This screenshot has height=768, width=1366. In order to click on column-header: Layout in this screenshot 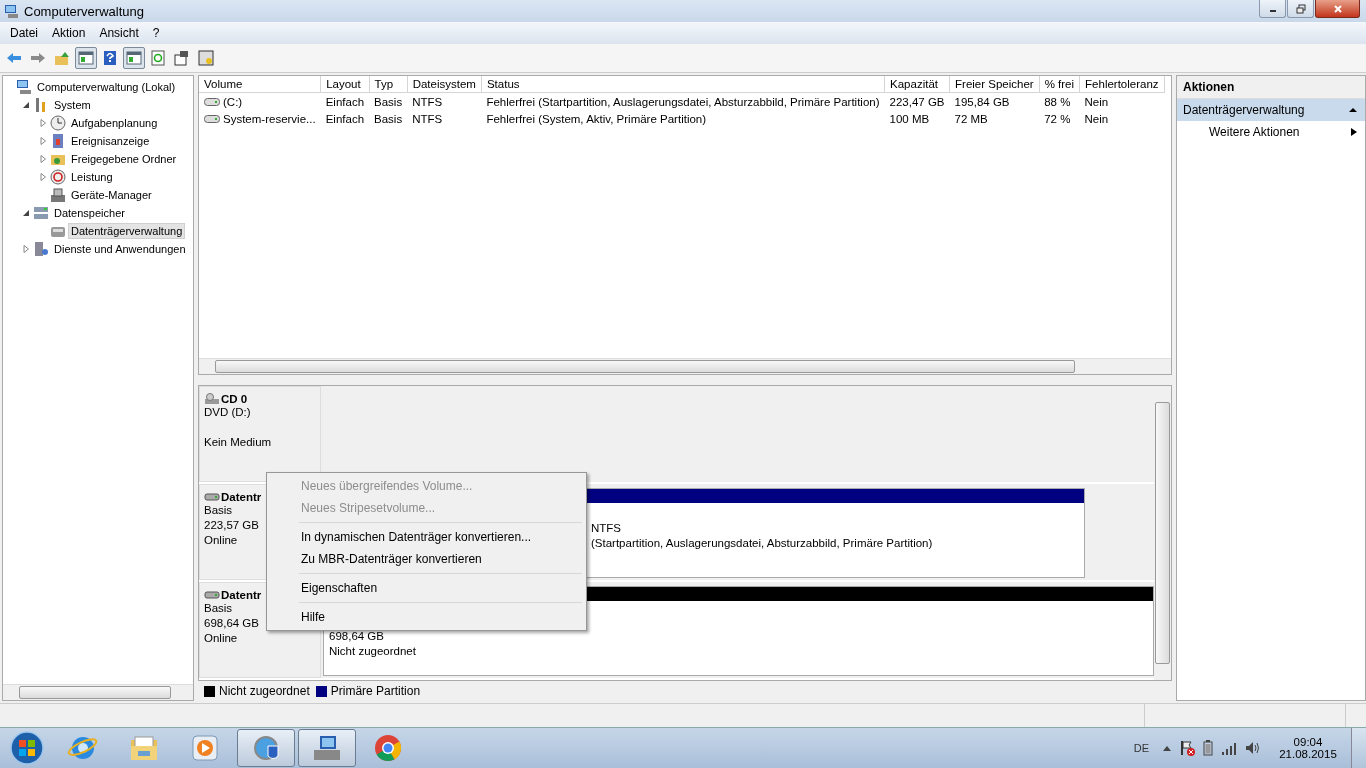, I will do `click(345, 84)`.